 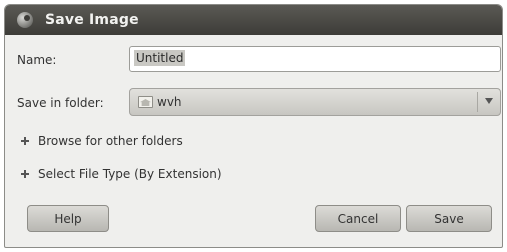 What do you see at coordinates (169, 102) in the screenshot?
I see `folder-combo-value: wvh` at bounding box center [169, 102].